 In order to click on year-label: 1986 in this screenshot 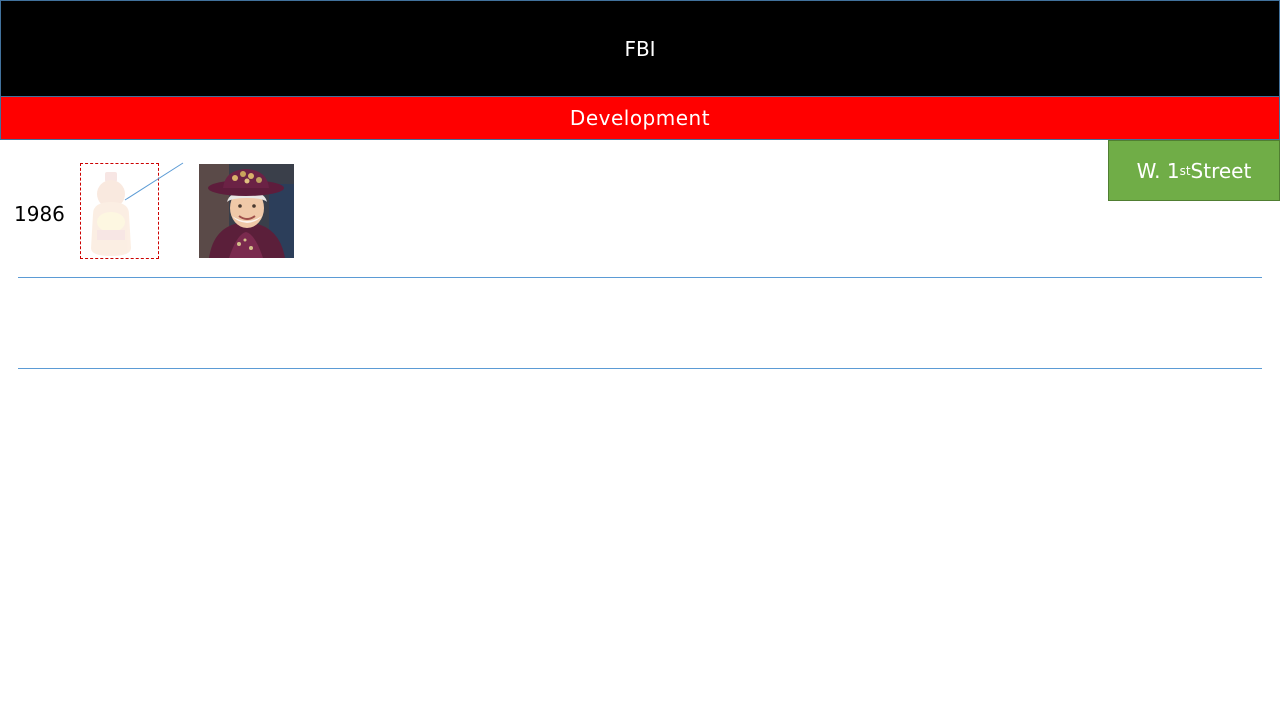, I will do `click(39, 214)`.